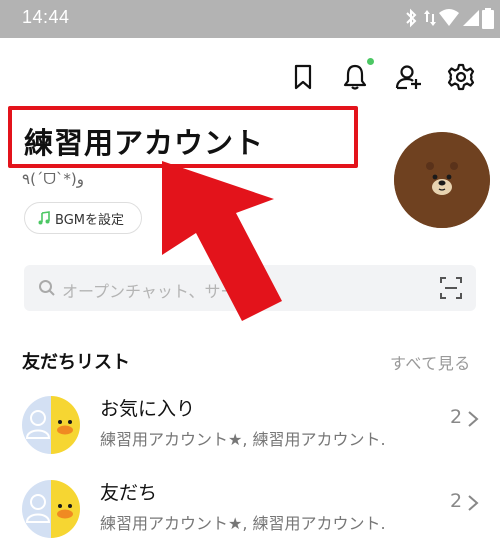  Describe the element at coordinates (488, 18) in the screenshot. I see `battery-icon` at that location.